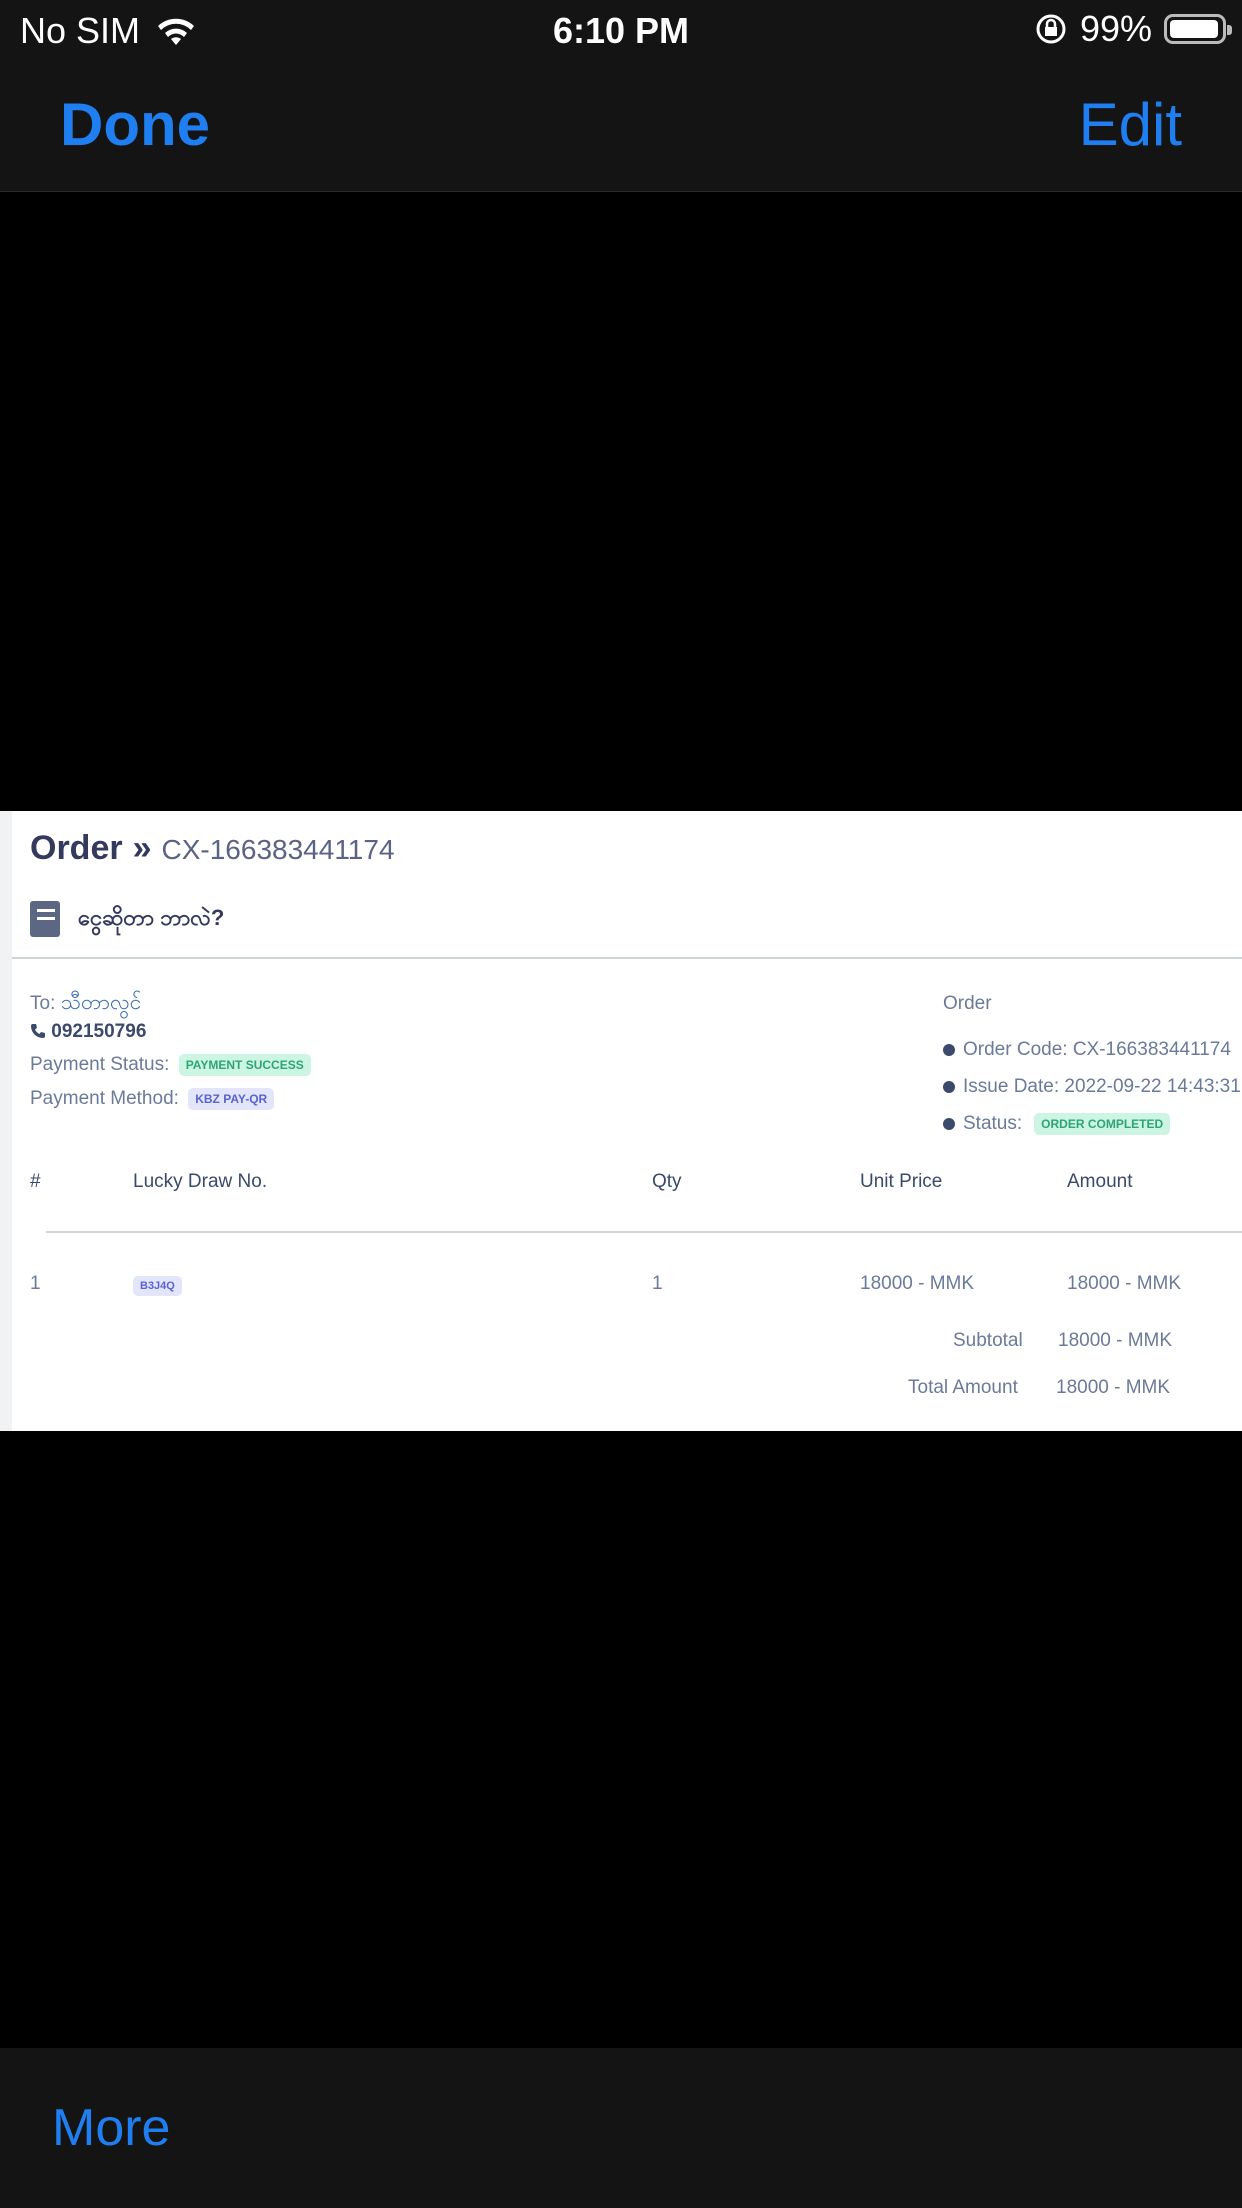  I want to click on row-unit-price: 18000 - MMK, so click(917, 1283).